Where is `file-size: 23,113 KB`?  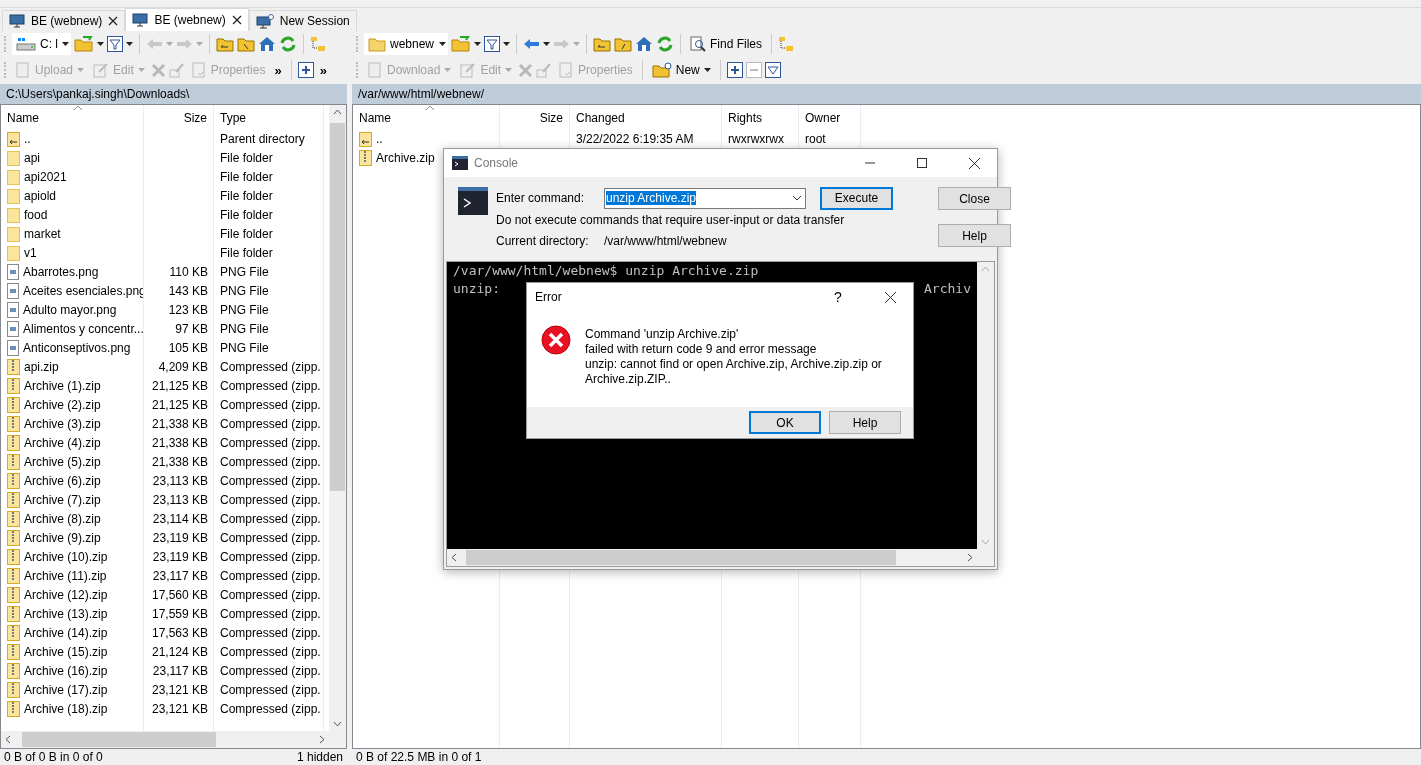
file-size: 23,113 KB is located at coordinates (180, 499).